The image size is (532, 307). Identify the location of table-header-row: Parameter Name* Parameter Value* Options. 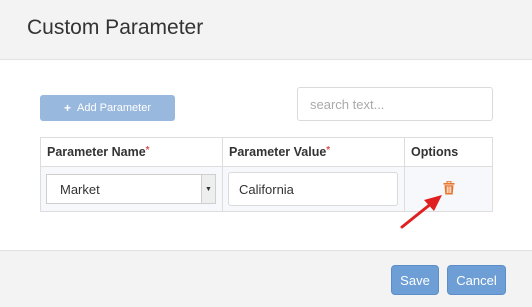
(266, 152).